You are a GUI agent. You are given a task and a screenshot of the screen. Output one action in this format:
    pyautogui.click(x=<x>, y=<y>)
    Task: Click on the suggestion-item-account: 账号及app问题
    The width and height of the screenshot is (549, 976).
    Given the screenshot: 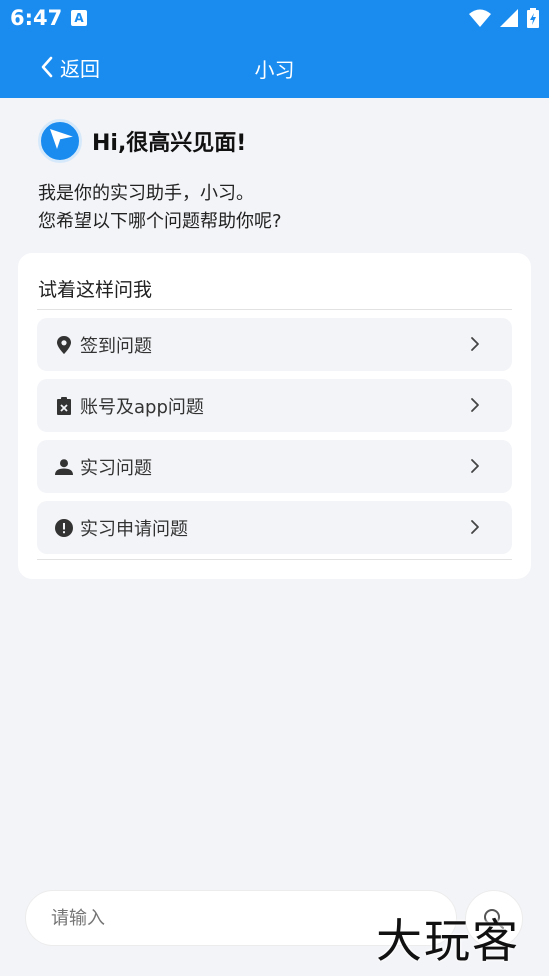 What is the action you would take?
    pyautogui.click(x=274, y=405)
    